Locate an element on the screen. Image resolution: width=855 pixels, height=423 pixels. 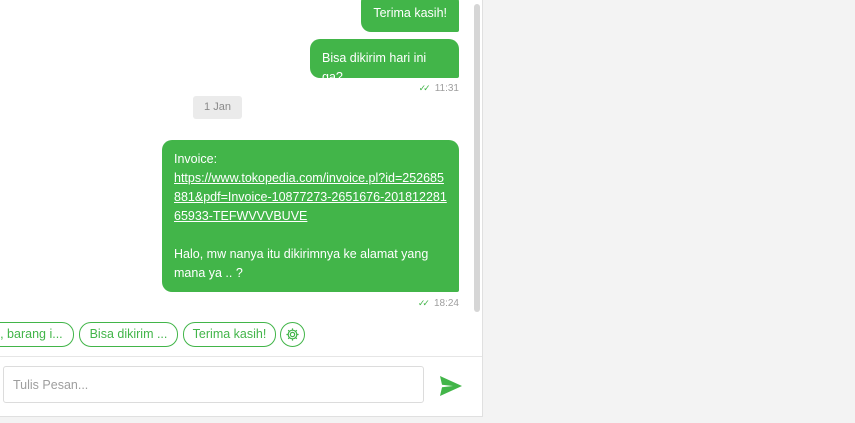
message-time: 18:24 is located at coordinates (446, 303).